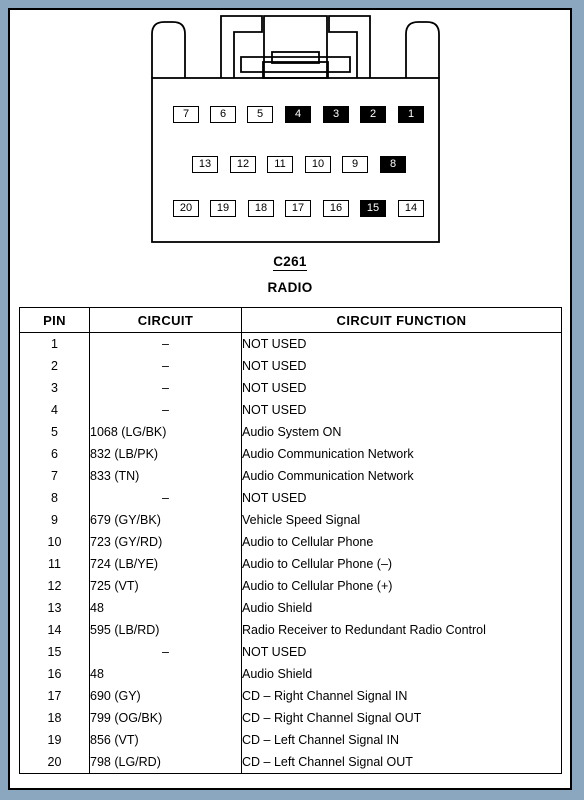  What do you see at coordinates (165, 564) in the screenshot?
I see `cell-circuit: 724 (LB/YE)` at bounding box center [165, 564].